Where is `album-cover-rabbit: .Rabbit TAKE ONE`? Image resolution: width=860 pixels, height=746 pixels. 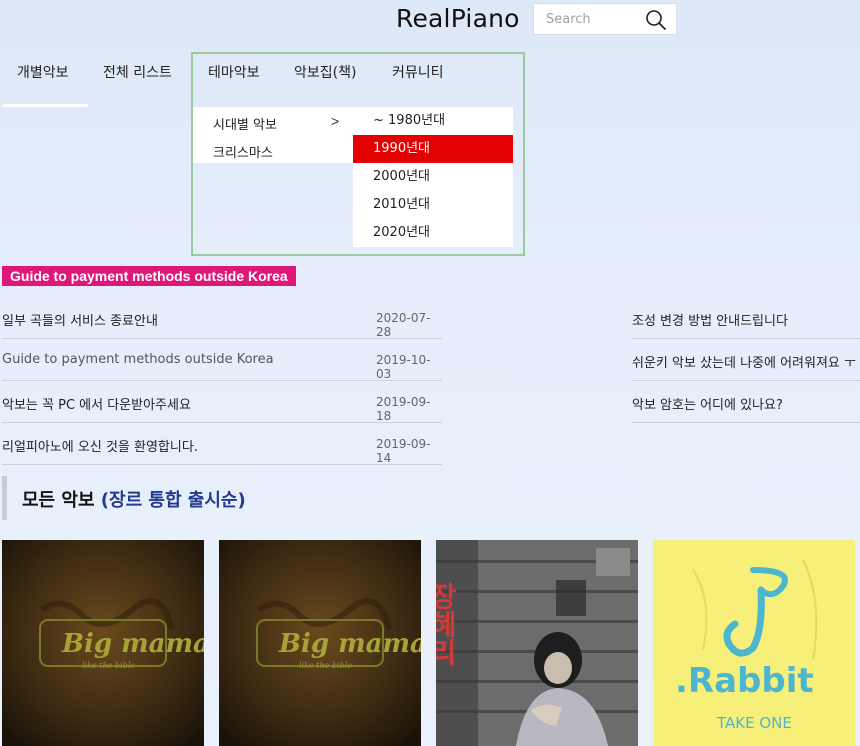 album-cover-rabbit: .Rabbit TAKE ONE is located at coordinates (754, 643).